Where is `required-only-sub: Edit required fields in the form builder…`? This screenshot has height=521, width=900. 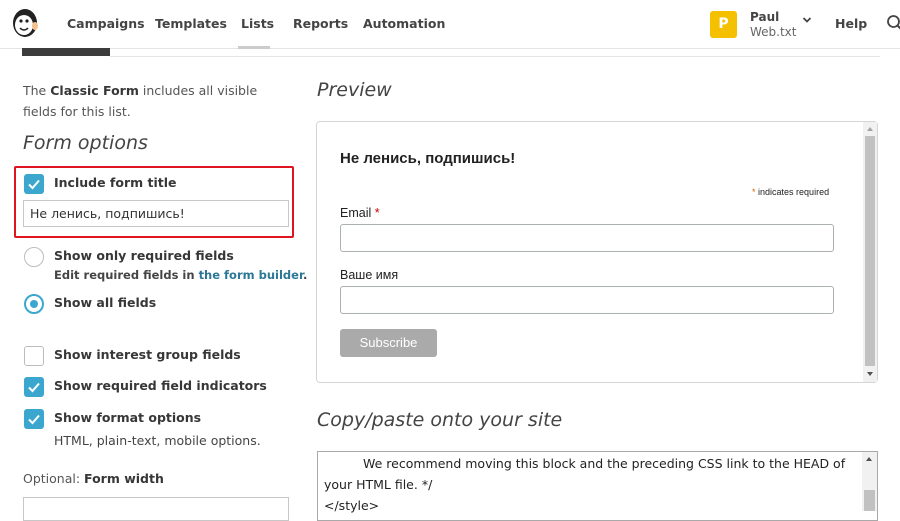
required-only-sub: Edit required fields in the form builder… is located at coordinates (180, 275).